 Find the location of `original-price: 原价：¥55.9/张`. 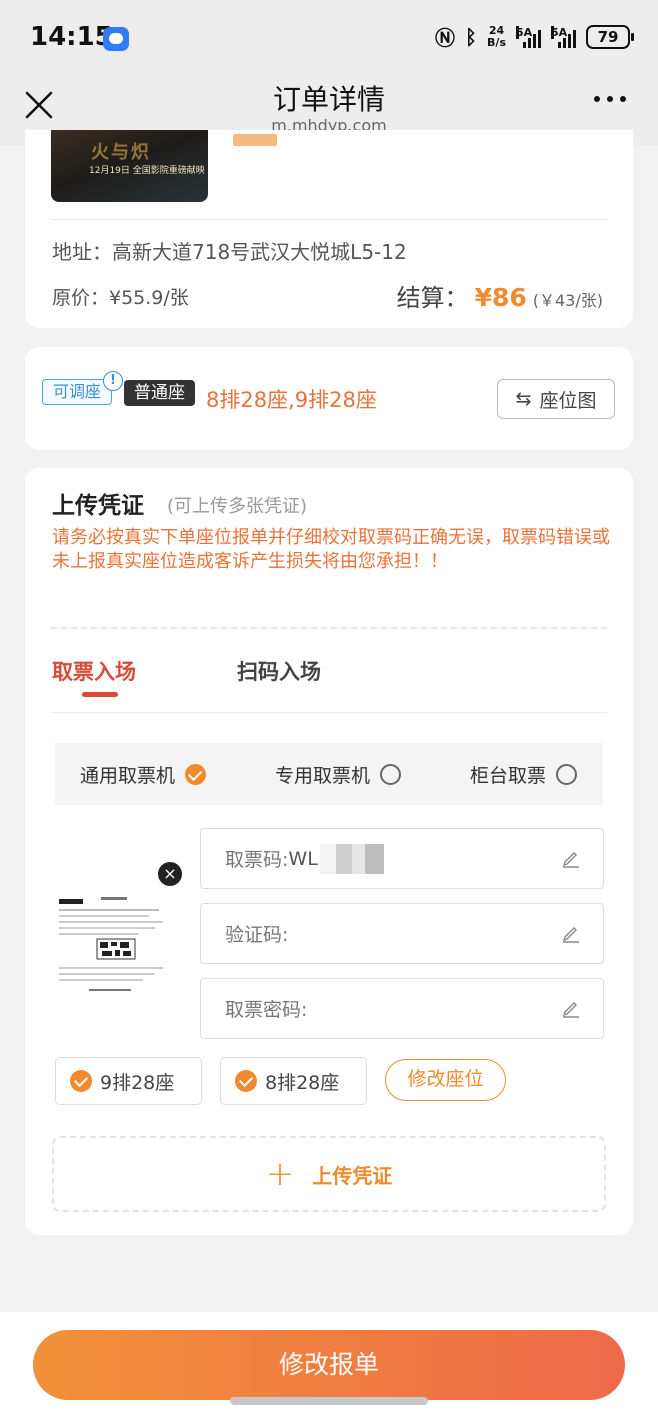

original-price: 原价：¥55.9/张 is located at coordinates (120, 298).